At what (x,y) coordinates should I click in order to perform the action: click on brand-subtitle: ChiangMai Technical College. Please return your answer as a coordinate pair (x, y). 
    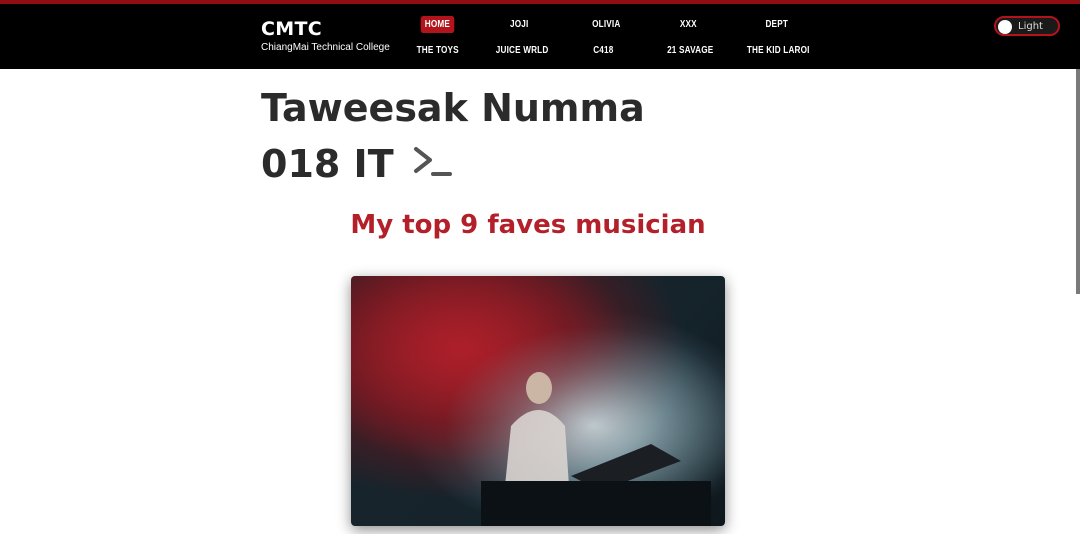
    Looking at the image, I should click on (325, 47).